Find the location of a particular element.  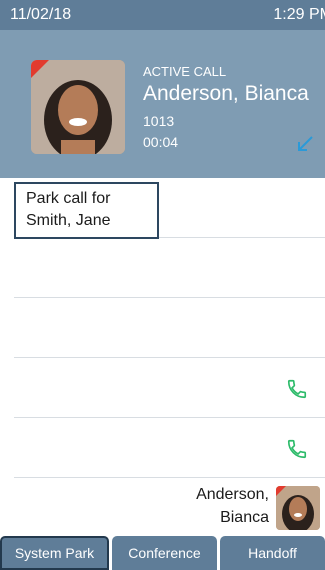

caller-avatar is located at coordinates (78, 107).